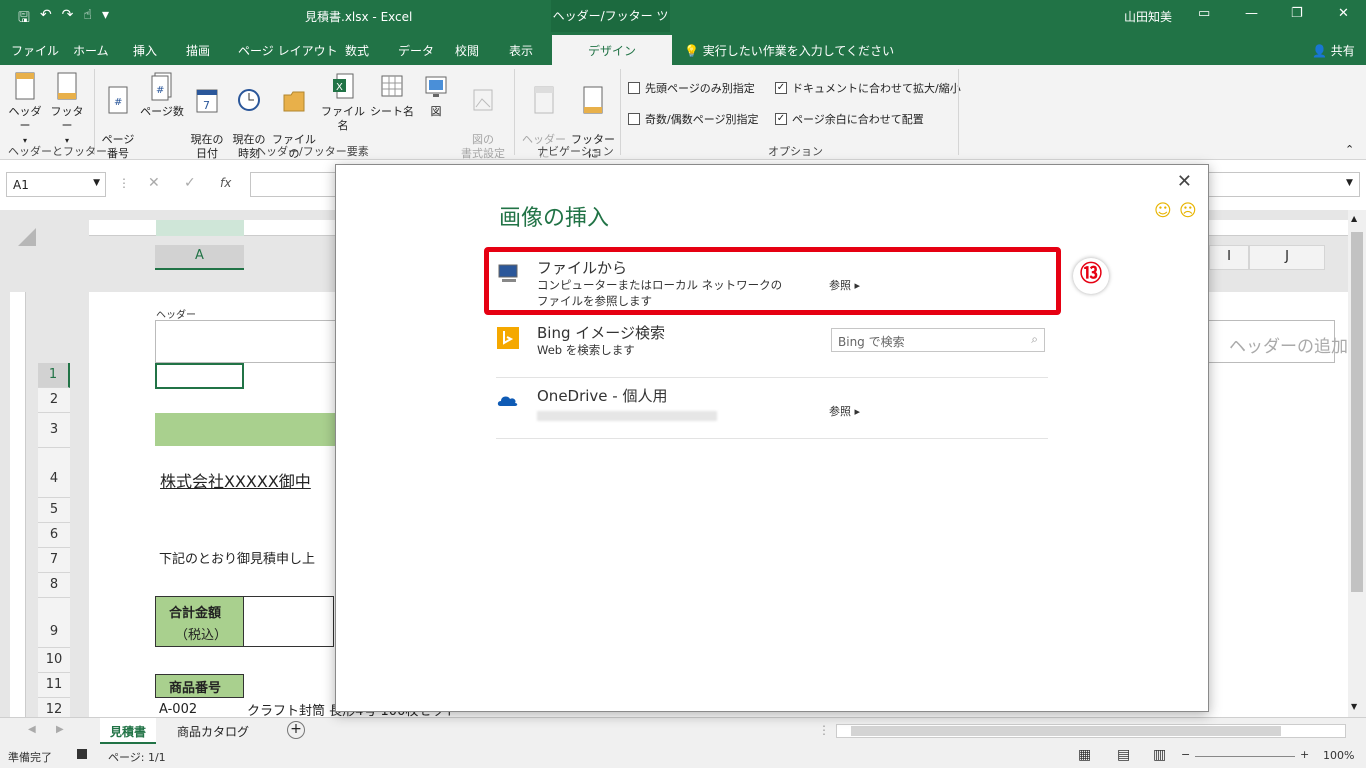  What do you see at coordinates (87, 19) in the screenshot?
I see `touch-mode-icon: ☝` at bounding box center [87, 19].